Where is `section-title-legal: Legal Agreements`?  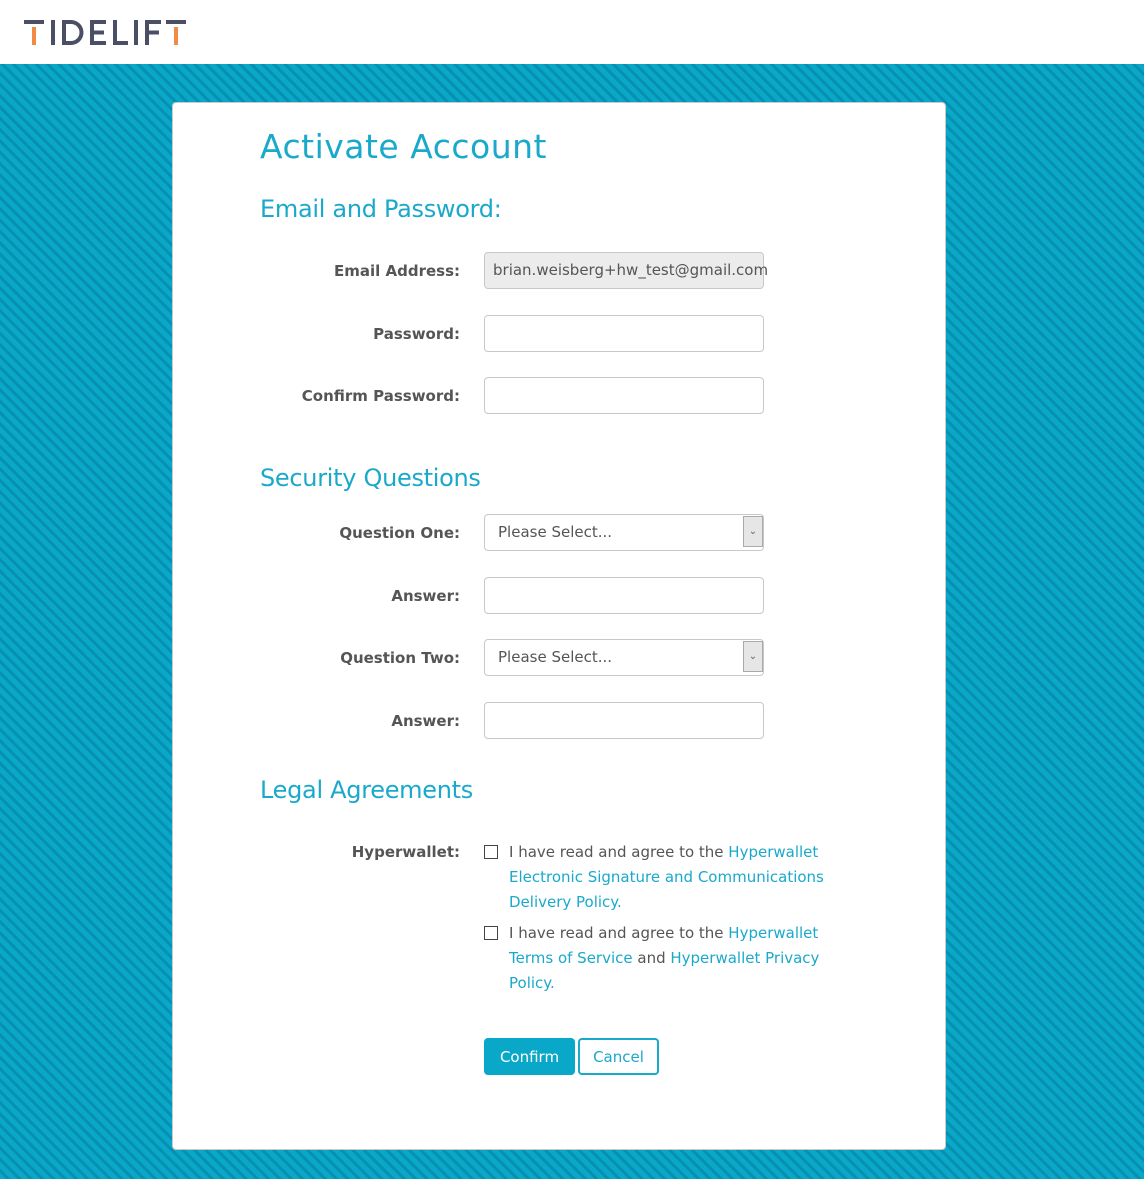
section-title-legal: Legal Agreements is located at coordinates (366, 790).